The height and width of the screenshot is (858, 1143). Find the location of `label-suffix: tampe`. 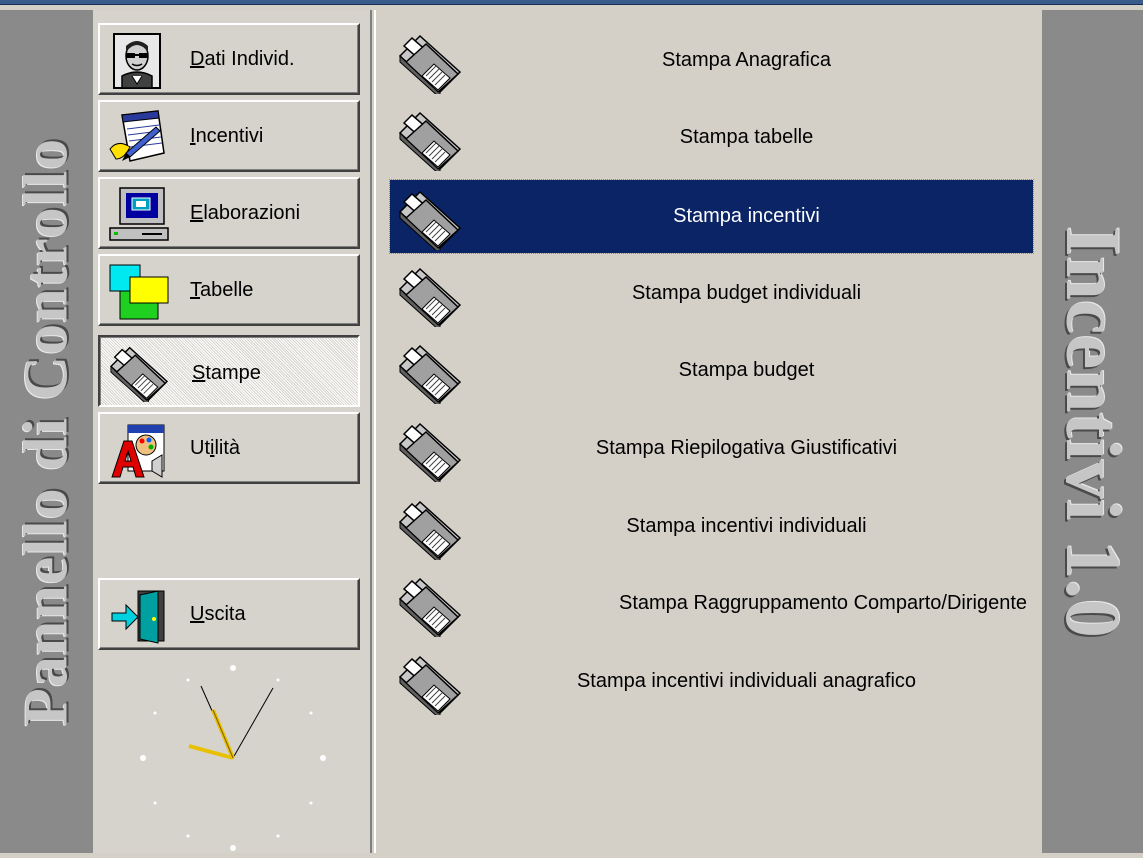

label-suffix: tampe is located at coordinates (233, 373).